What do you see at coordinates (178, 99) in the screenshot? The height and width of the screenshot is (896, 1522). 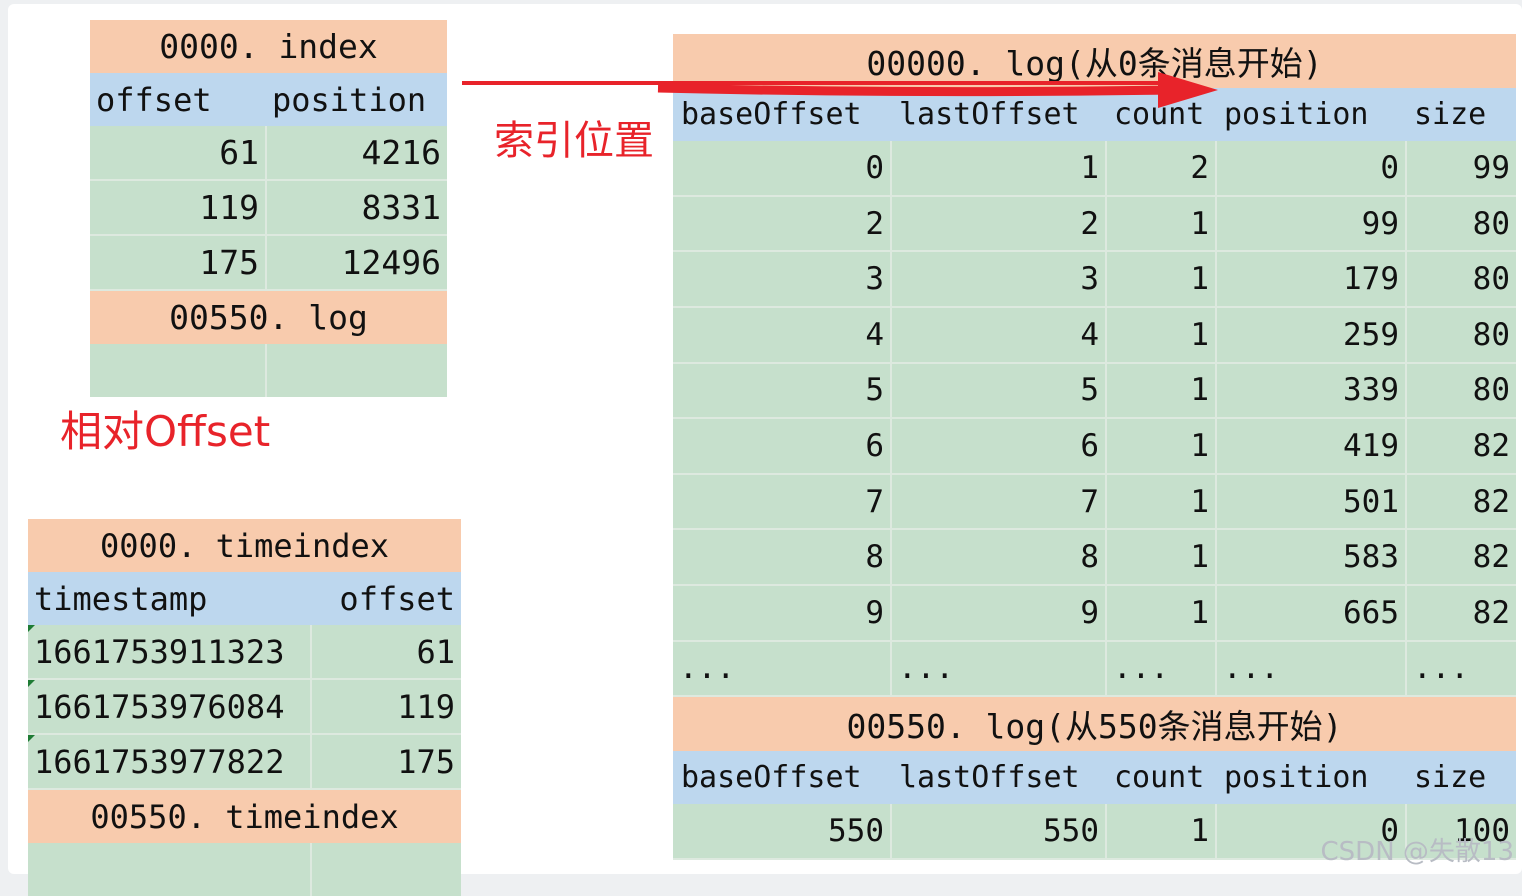 I see `index-header-offset: offset` at bounding box center [178, 99].